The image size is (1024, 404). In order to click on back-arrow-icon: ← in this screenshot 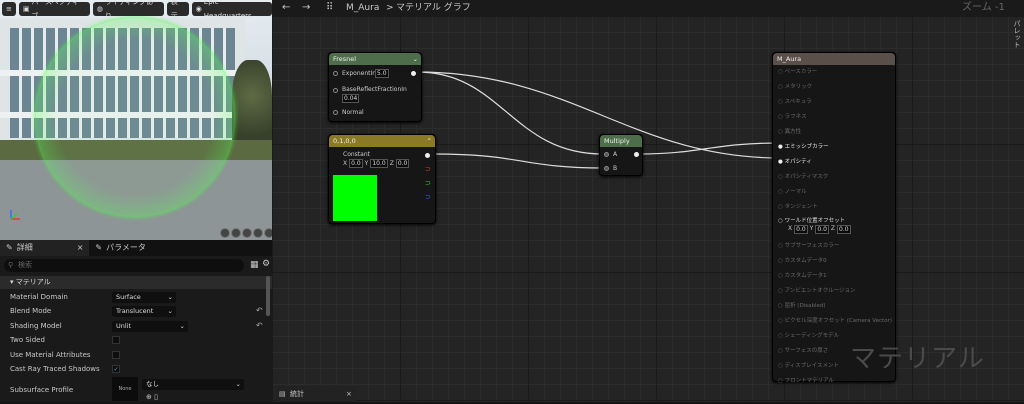, I will do `click(286, 8)`.